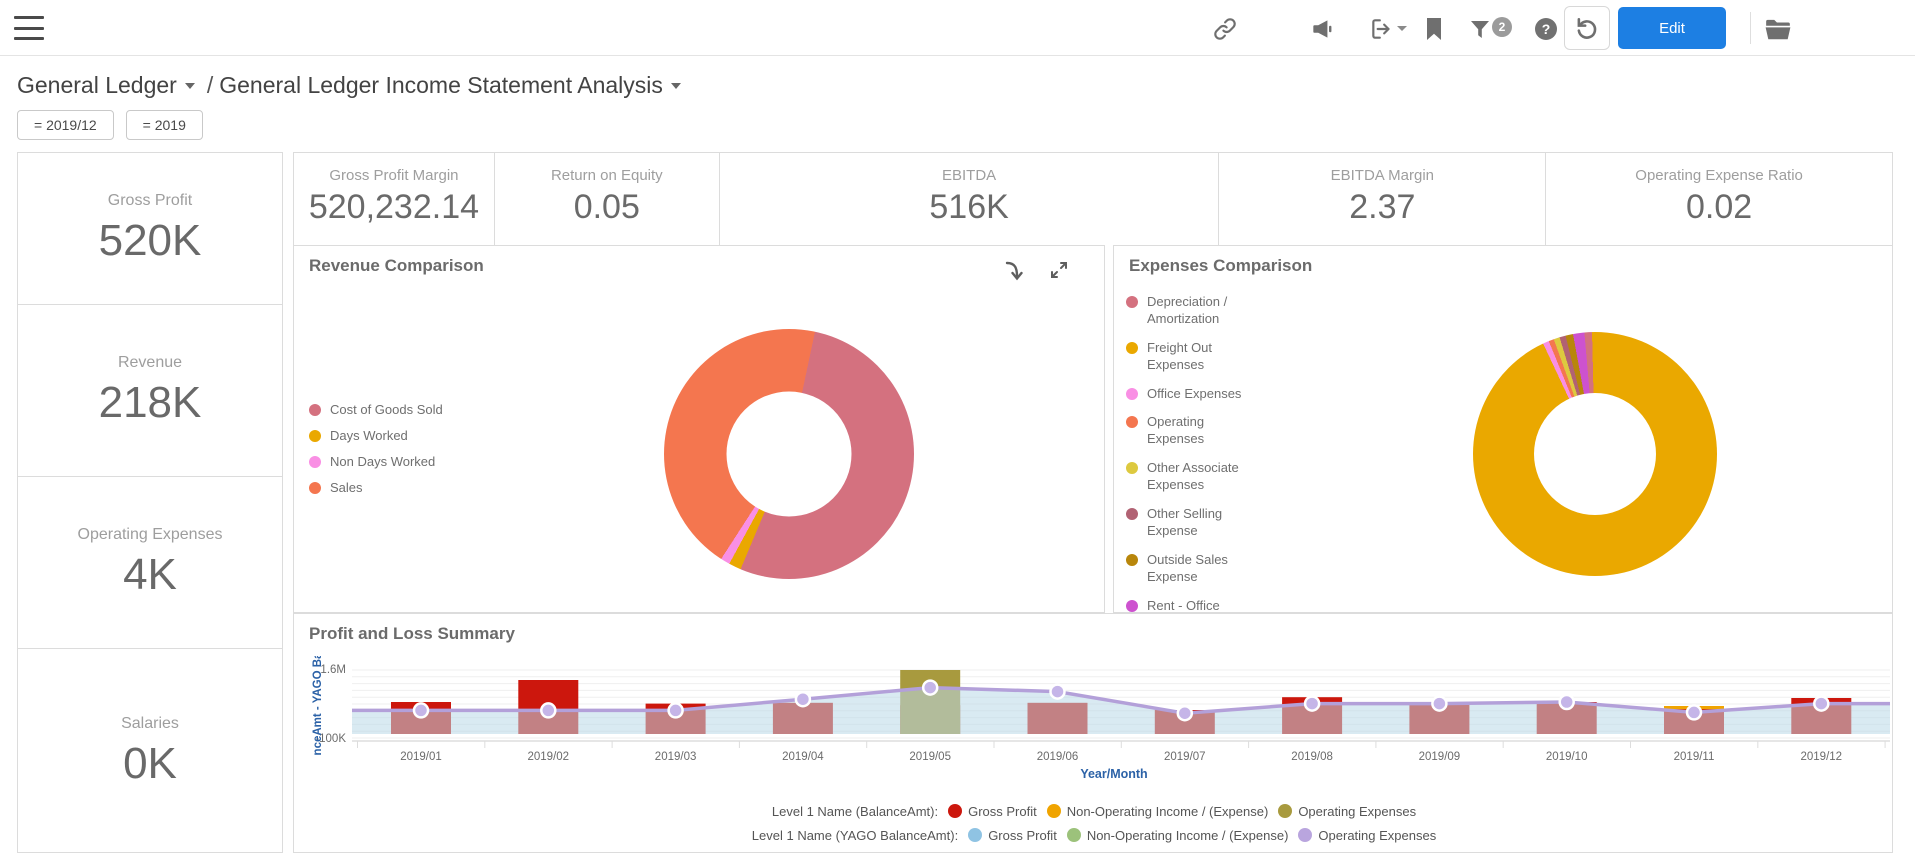 This screenshot has width=1915, height=863. What do you see at coordinates (150, 362) in the screenshot?
I see `kpi-label: Revenue` at bounding box center [150, 362].